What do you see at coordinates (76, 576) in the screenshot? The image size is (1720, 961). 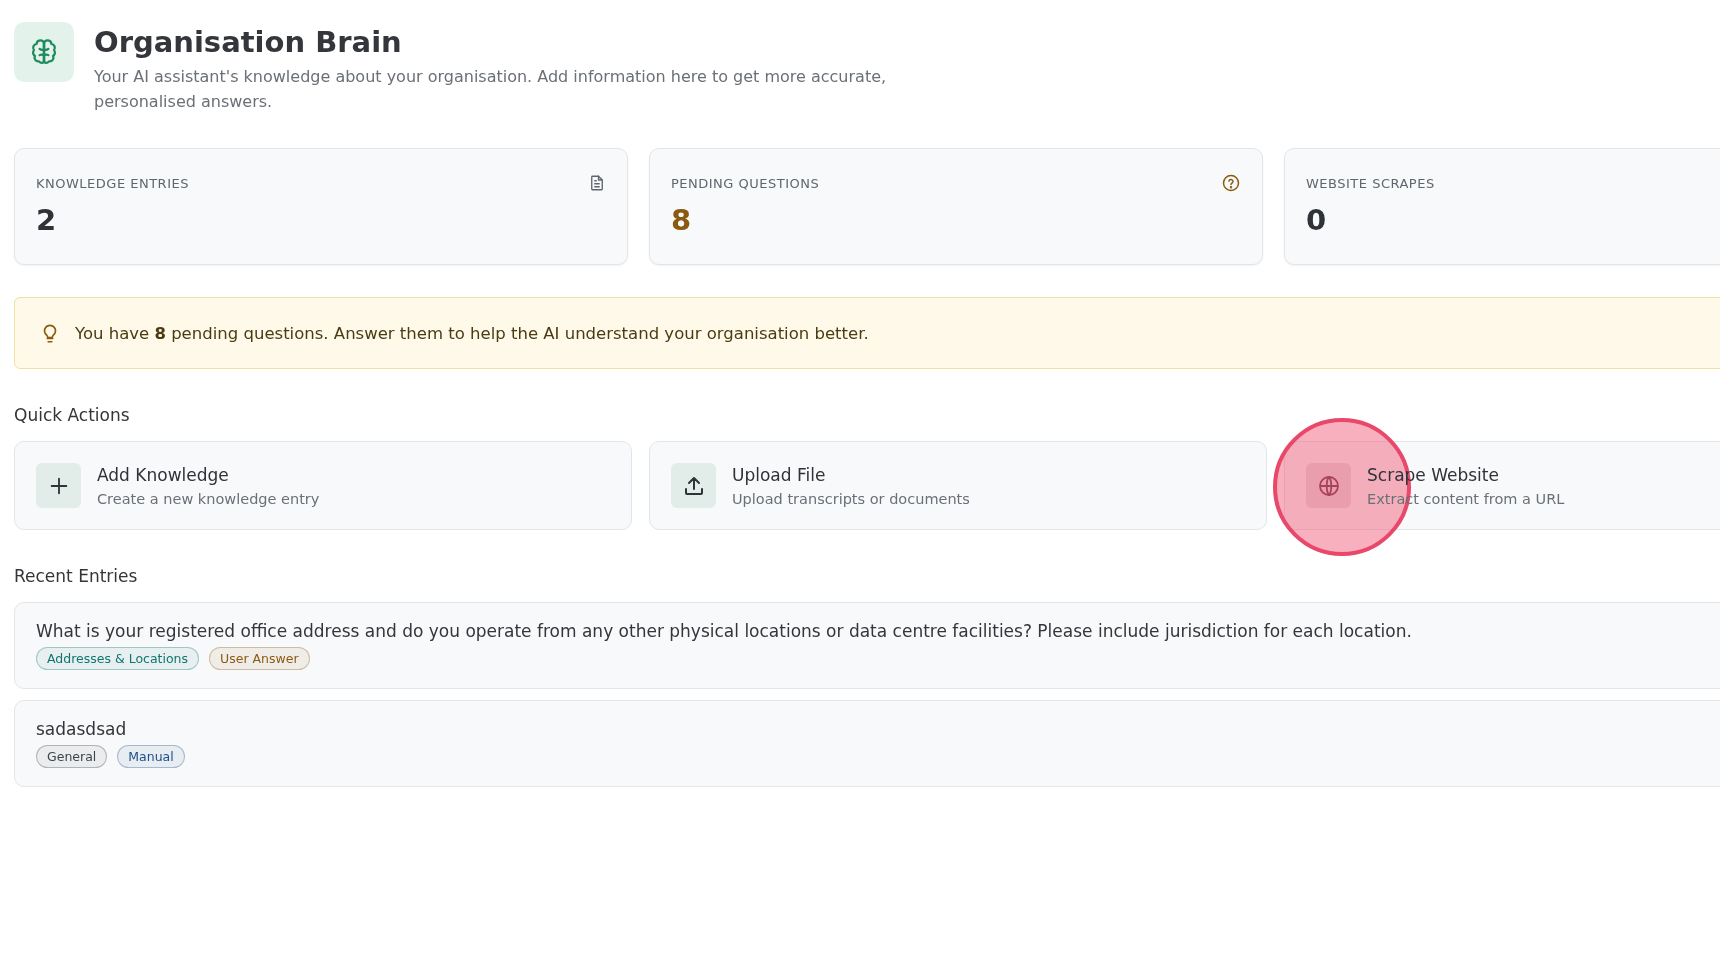 I see `section-heading: Recent Entries` at bounding box center [76, 576].